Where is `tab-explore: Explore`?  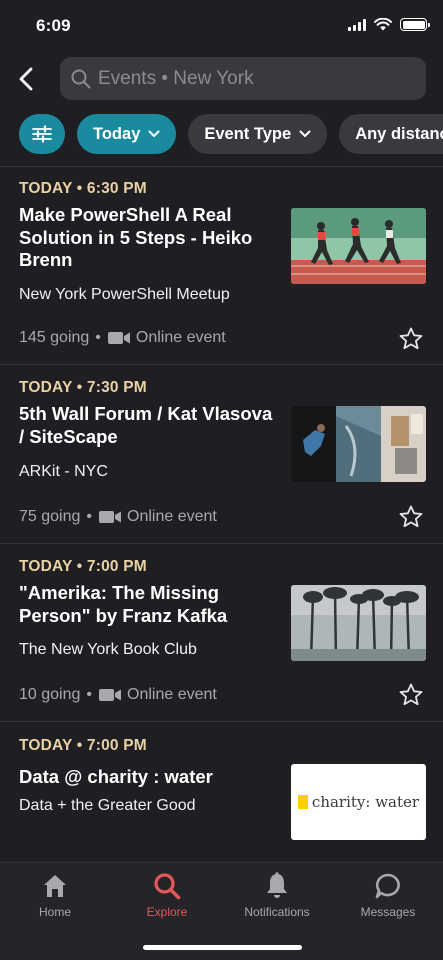
tab-explore: Explore is located at coordinates (167, 895).